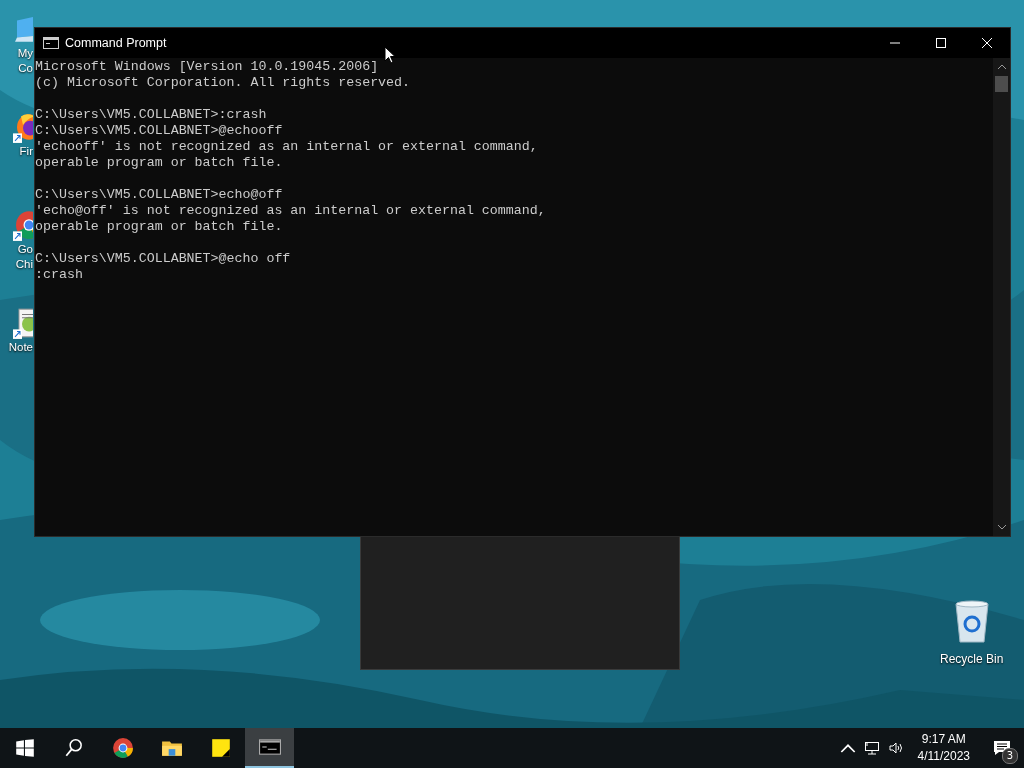 This screenshot has height=768, width=1024. I want to click on maximize-icon, so click(941, 43).